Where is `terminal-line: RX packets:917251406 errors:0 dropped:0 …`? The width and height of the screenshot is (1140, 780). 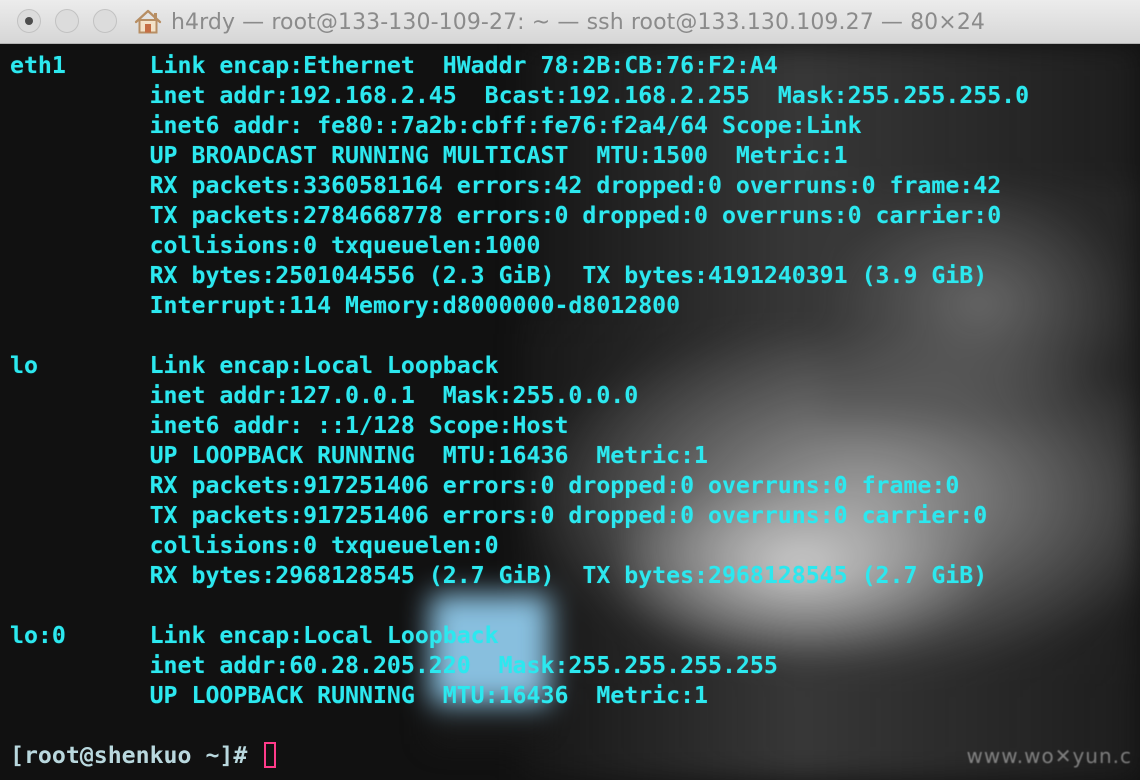 terminal-line: RX packets:917251406 errors:0 dropped:0 … is located at coordinates (570, 486).